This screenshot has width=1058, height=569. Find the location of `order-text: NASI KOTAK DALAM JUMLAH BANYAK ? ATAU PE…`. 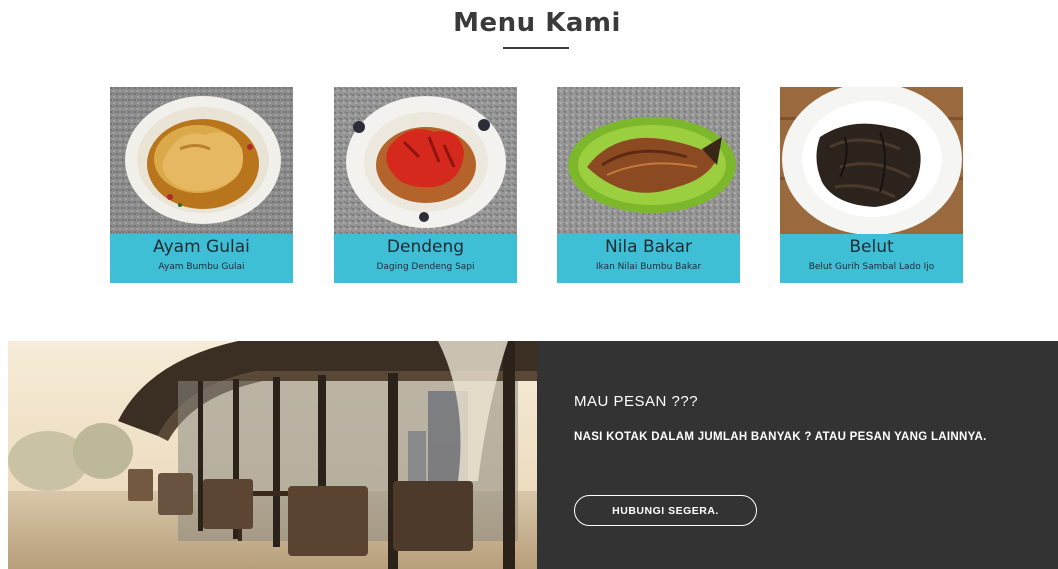

order-text: NASI KOTAK DALAM JUMLAH BANYAK ? ATAU PE… is located at coordinates (780, 437).